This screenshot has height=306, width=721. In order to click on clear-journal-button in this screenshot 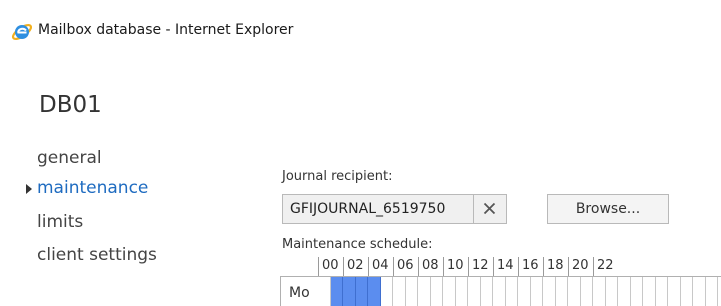, I will do `click(489, 209)`.